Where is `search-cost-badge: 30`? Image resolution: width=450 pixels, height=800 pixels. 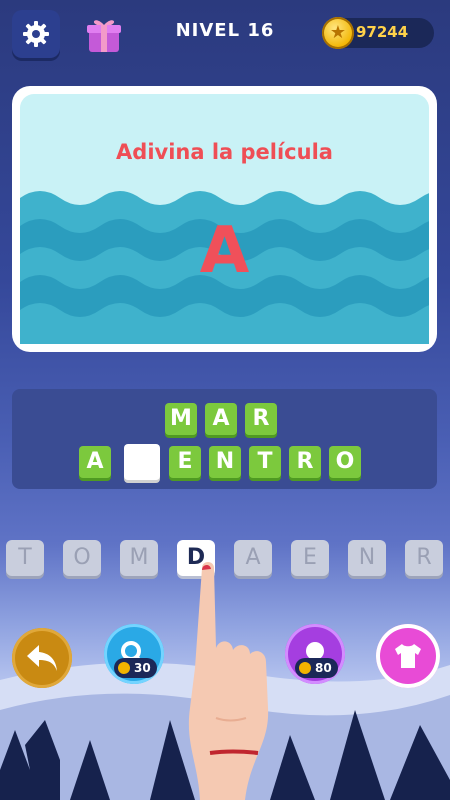
search-cost-badge: 30 is located at coordinates (135, 668).